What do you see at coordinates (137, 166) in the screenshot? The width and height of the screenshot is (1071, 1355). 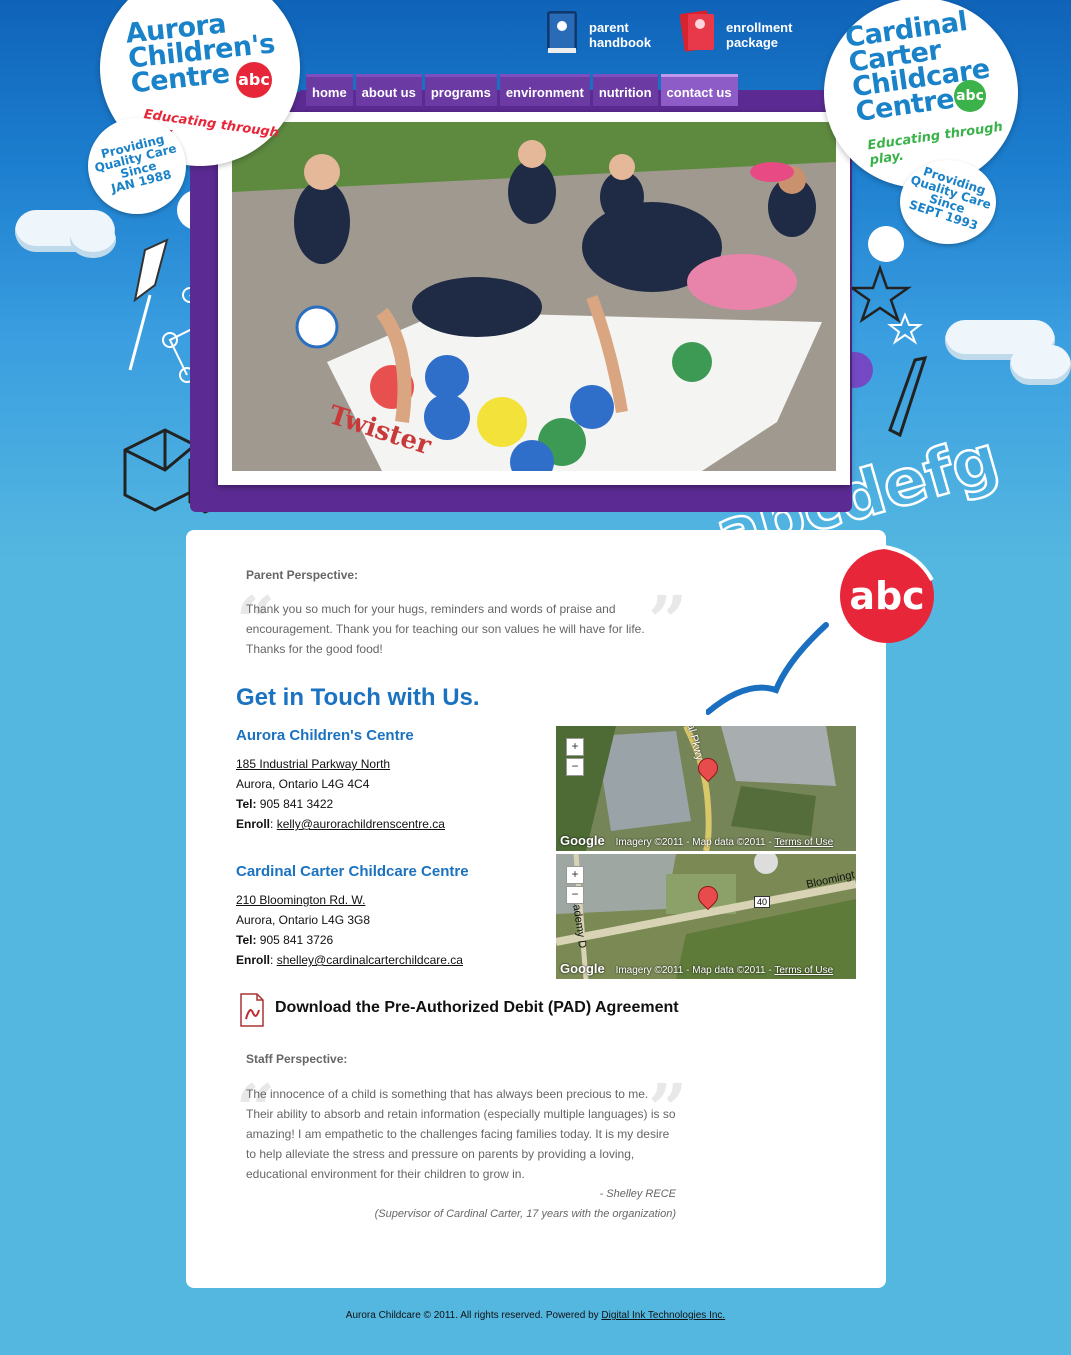 I see `aurora-since-badge: Providing Quality Care Since JAN 1988` at bounding box center [137, 166].